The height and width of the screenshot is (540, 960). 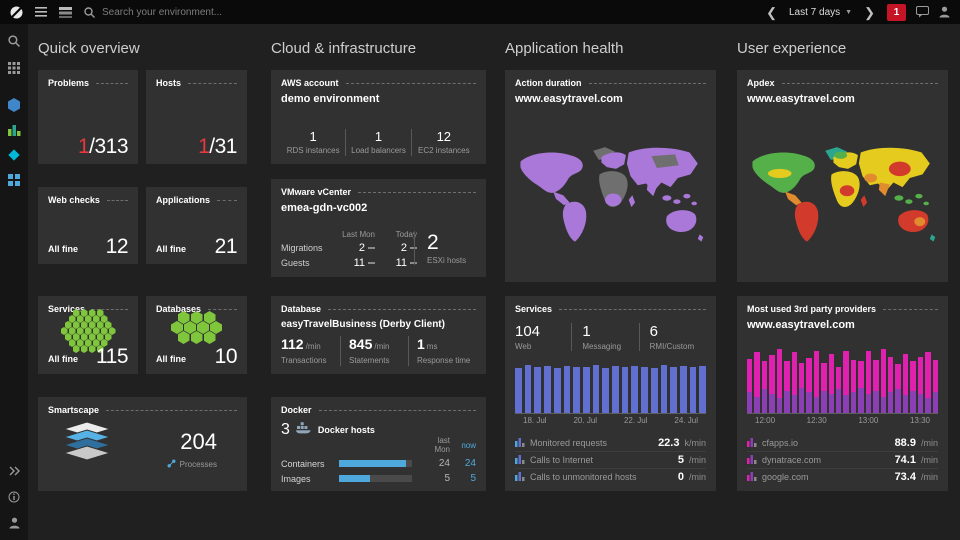 I want to click on action-duration-world-map, so click(x=610, y=198).